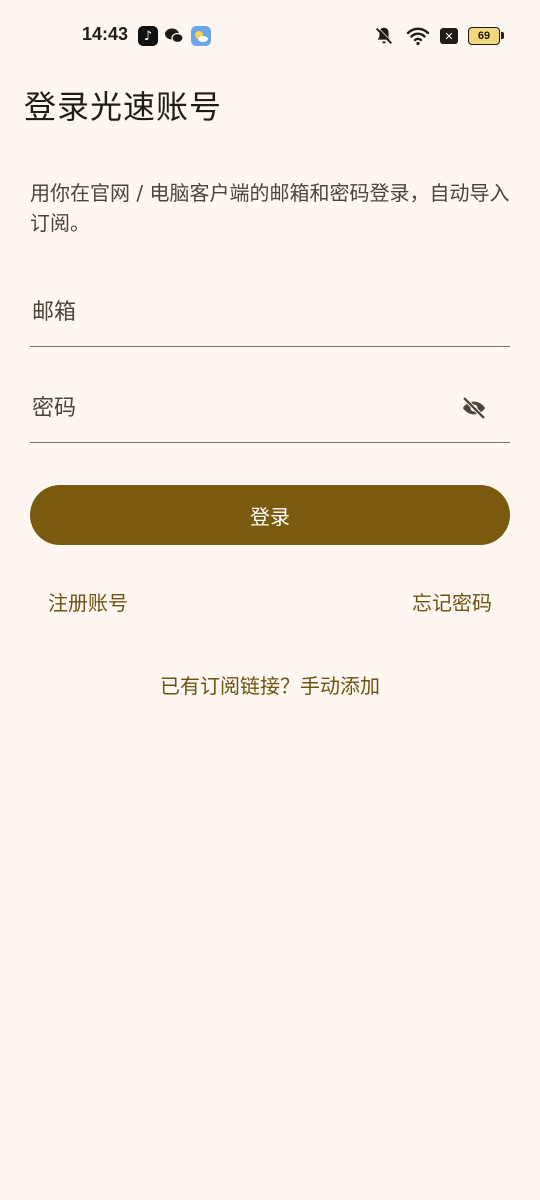 The height and width of the screenshot is (1200, 540). I want to click on weather-icon, so click(201, 36).